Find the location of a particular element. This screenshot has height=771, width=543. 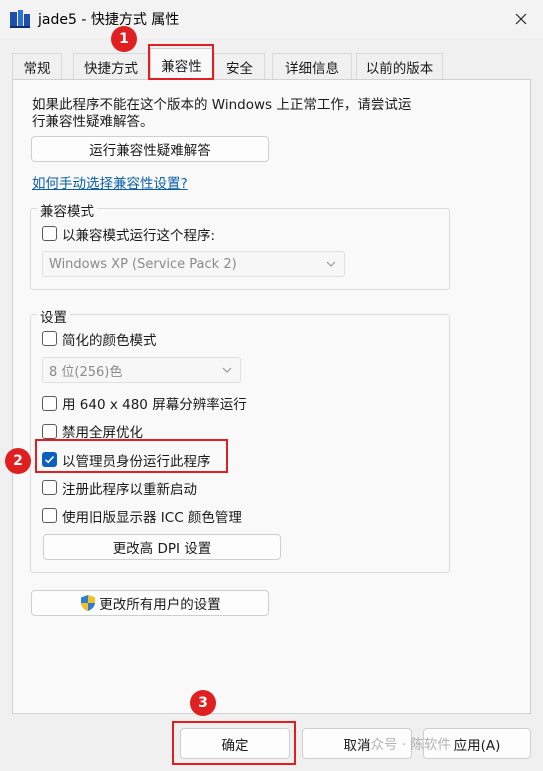

compat-mode-group is located at coordinates (240, 249).